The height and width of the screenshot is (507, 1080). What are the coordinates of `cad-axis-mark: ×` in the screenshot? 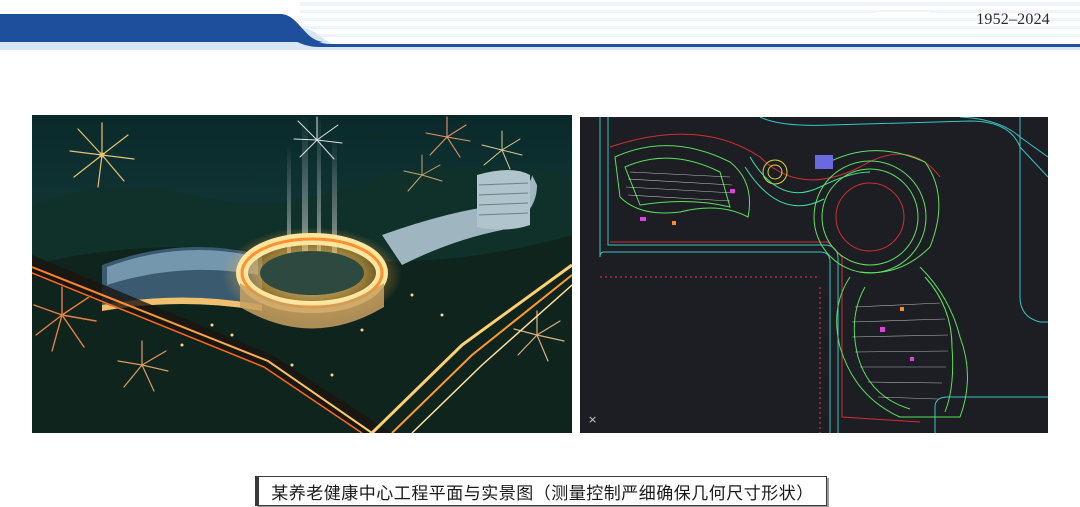 It's located at (592, 419).